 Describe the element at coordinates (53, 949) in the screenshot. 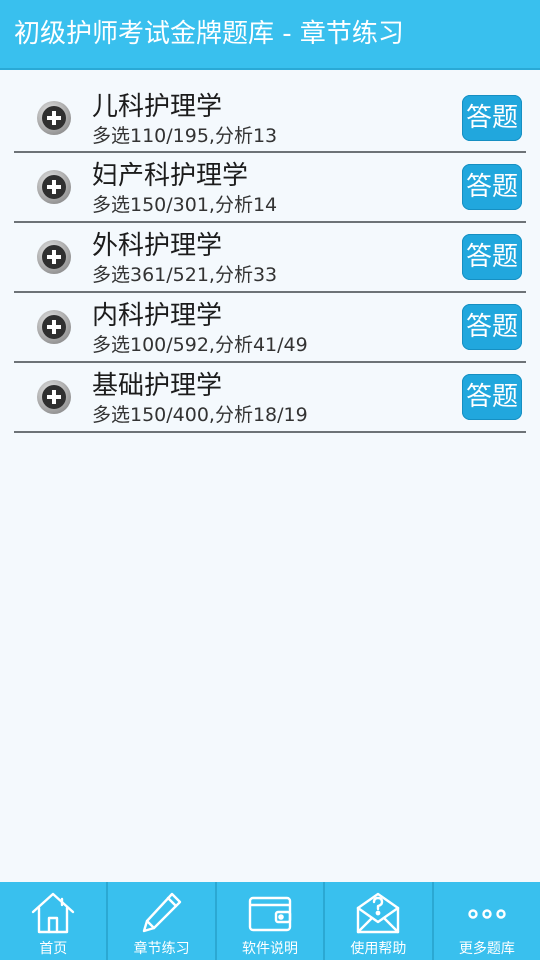

I see `nav-label: 首页` at that location.